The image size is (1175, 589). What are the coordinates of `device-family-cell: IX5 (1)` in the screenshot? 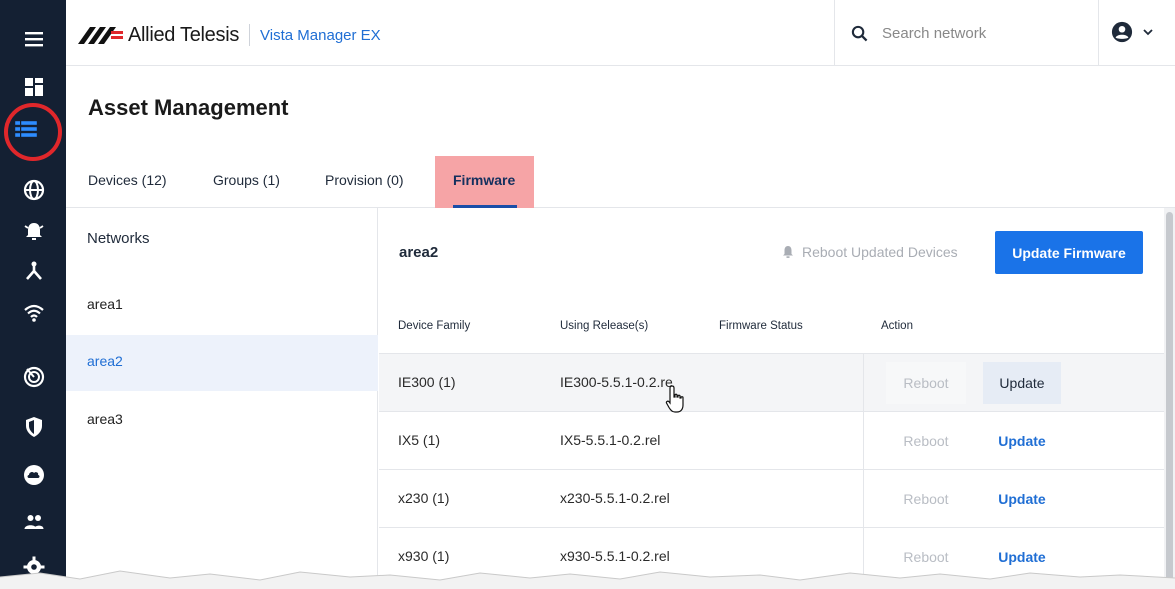 It's located at (419, 440).